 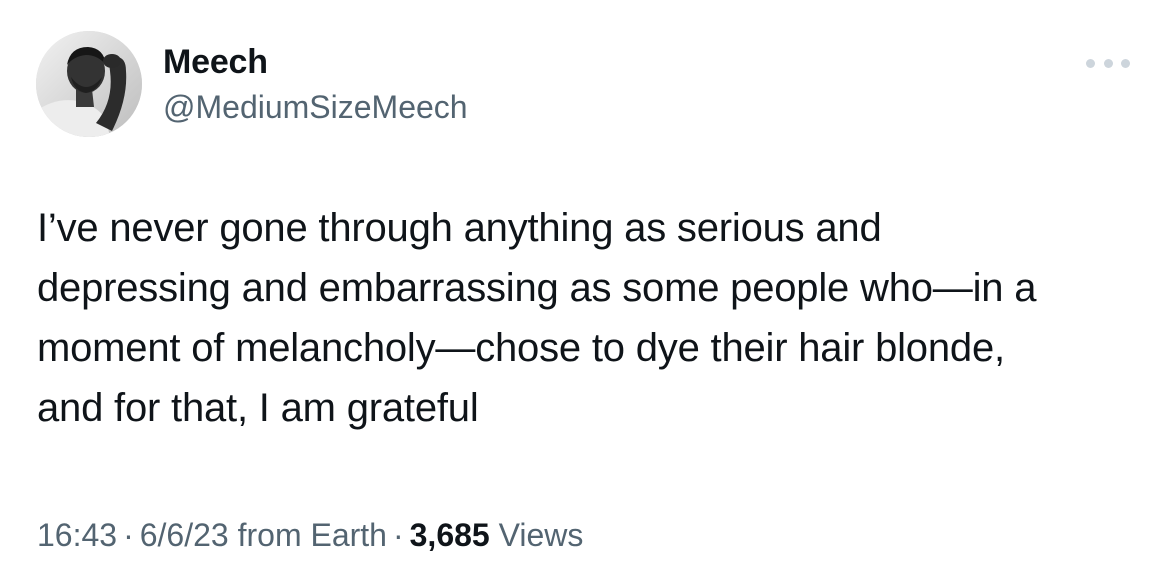 I want to click on avatar, so click(x=89, y=84).